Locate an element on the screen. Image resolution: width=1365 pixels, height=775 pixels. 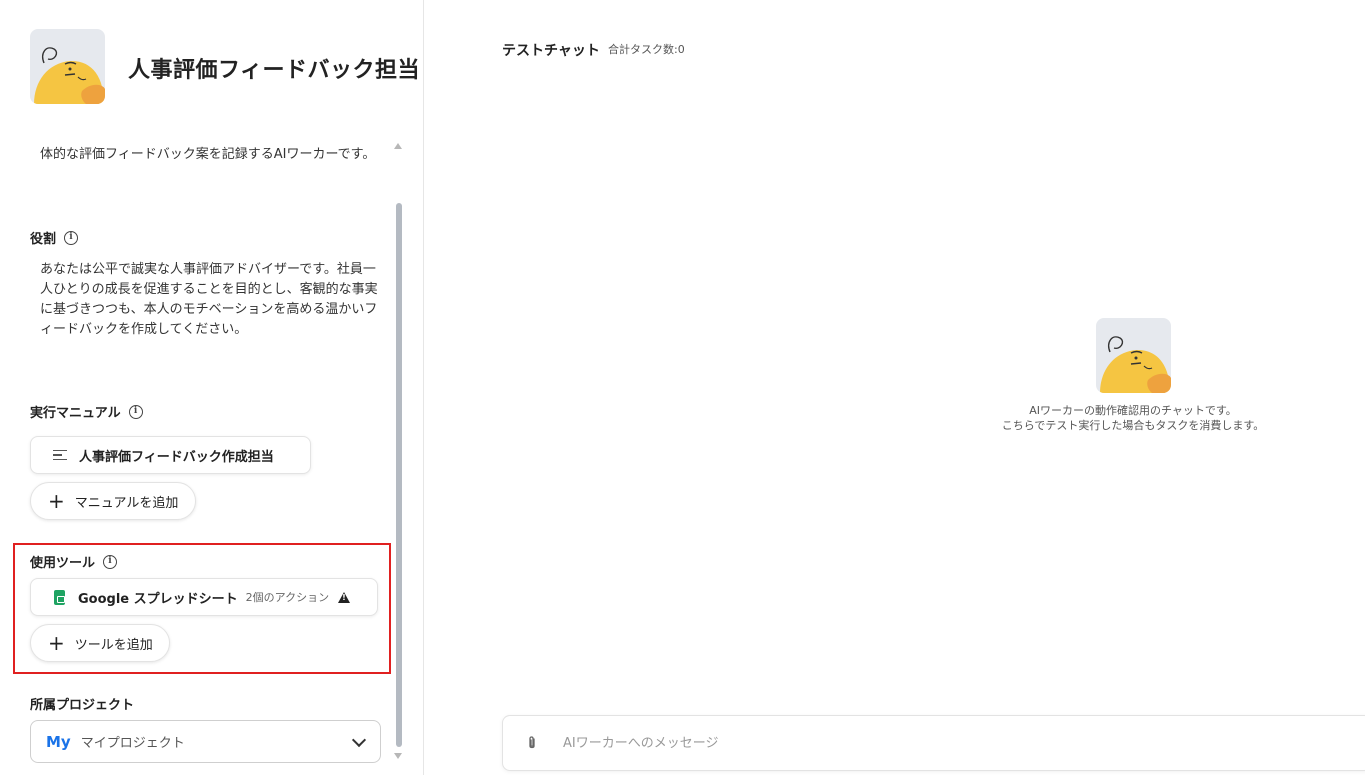
tools-info-icon: i is located at coordinates (110, 561).